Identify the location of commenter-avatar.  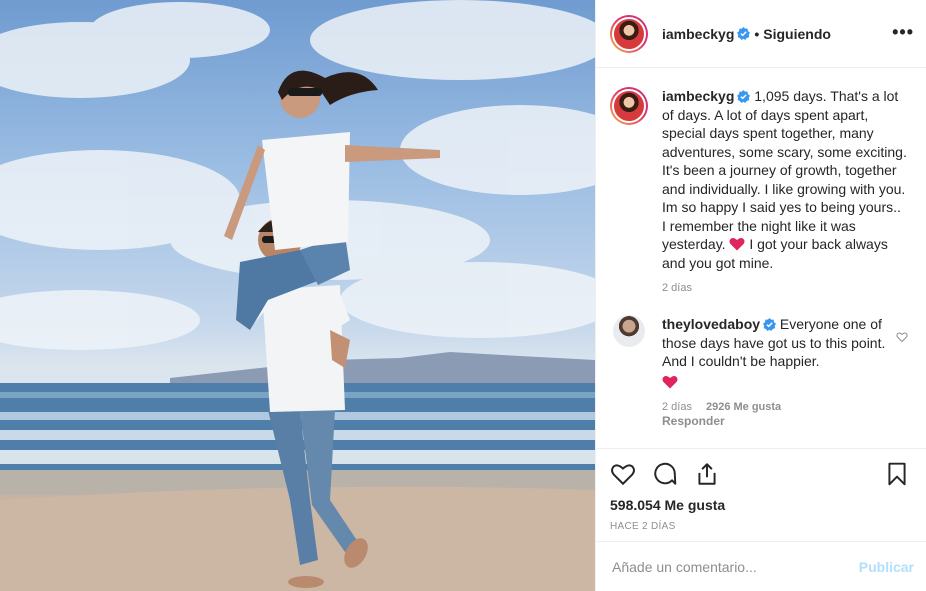
(629, 331).